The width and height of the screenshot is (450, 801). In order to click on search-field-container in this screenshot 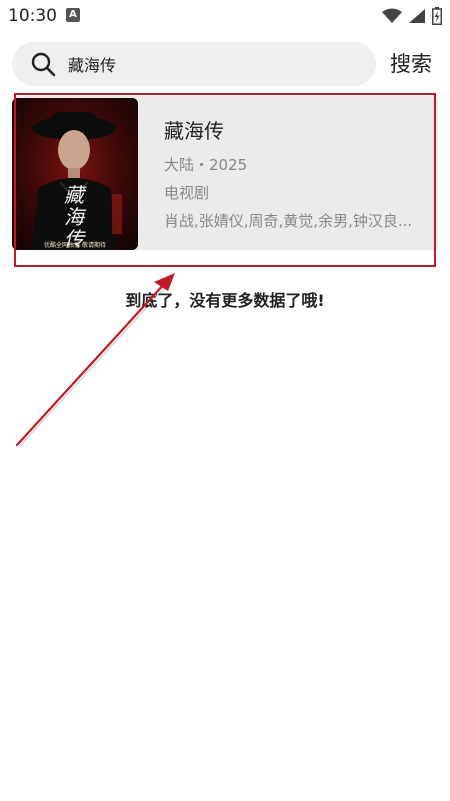, I will do `click(194, 64)`.